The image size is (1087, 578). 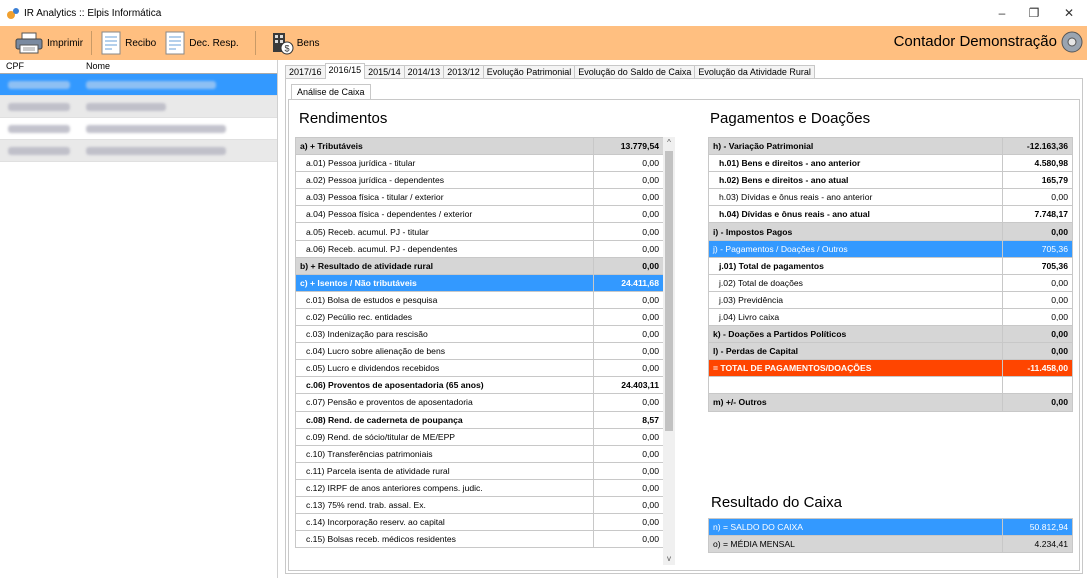 What do you see at coordinates (111, 43) in the screenshot?
I see `receipt-icon` at bounding box center [111, 43].